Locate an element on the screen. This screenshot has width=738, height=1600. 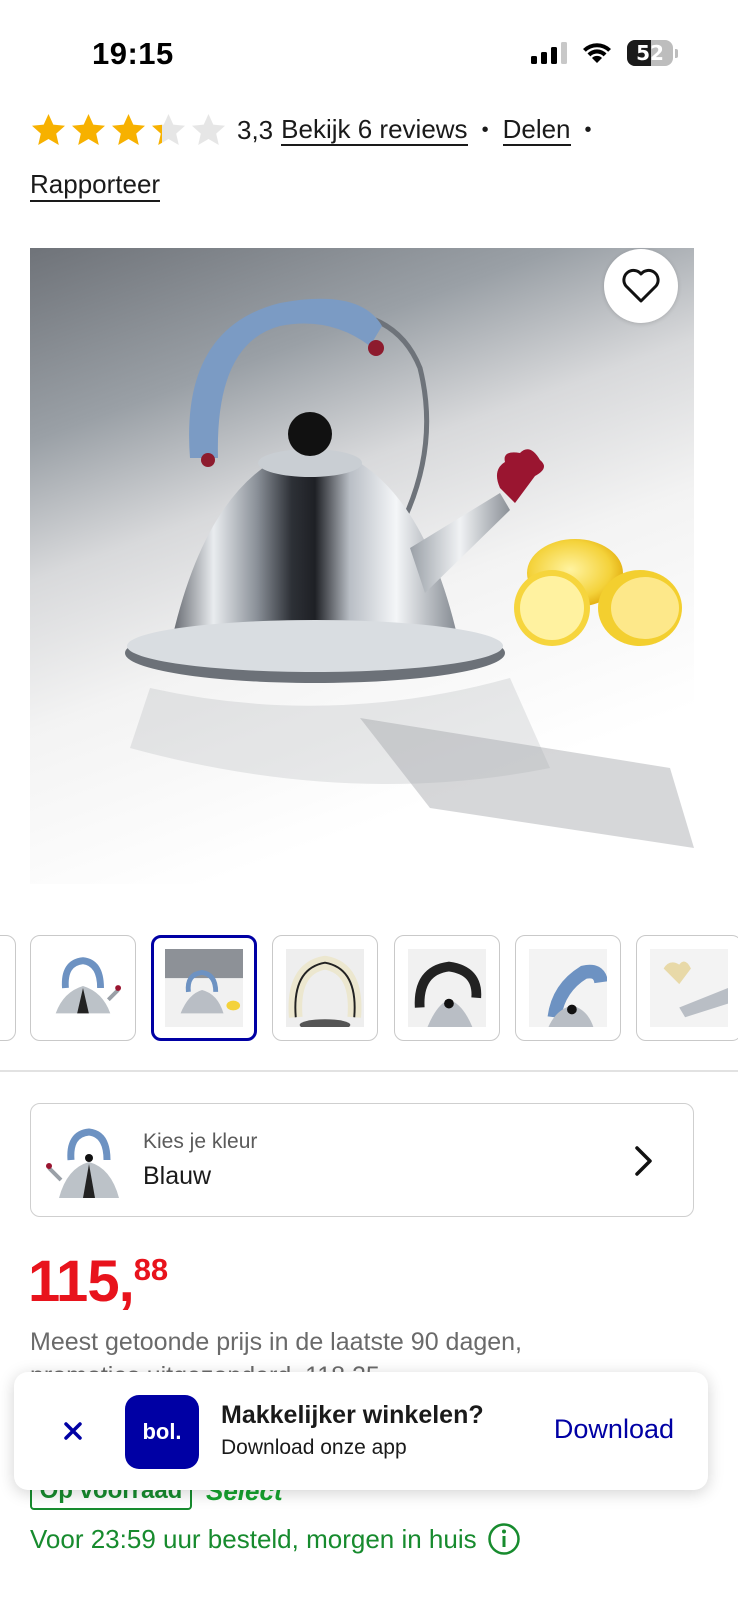
status-time: 19:15 is located at coordinates (133, 53).